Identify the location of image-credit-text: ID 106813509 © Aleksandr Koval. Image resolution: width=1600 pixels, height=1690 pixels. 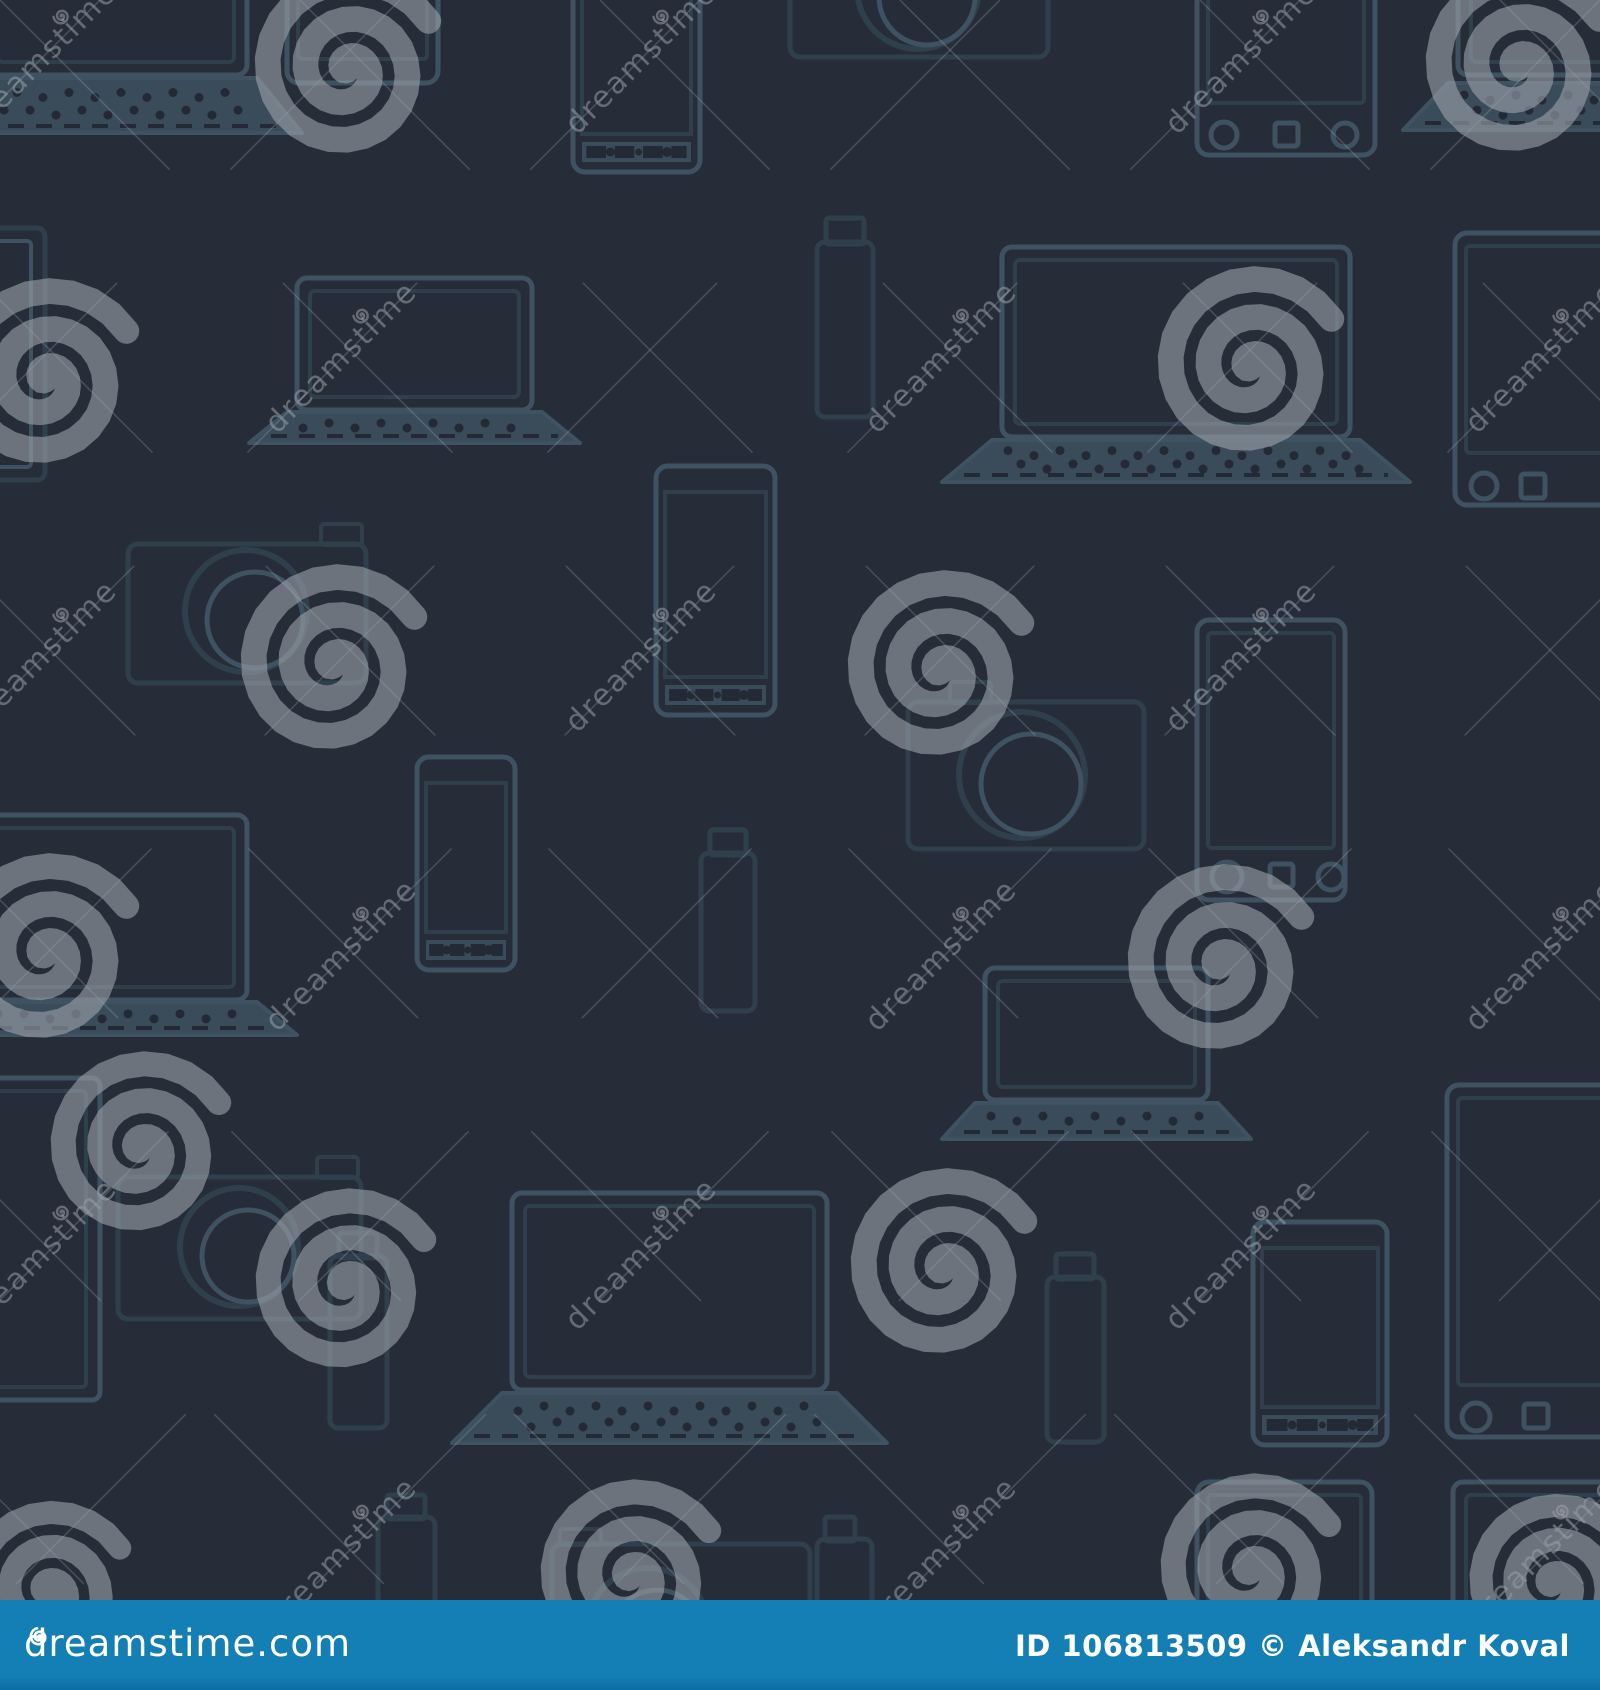
(1292, 1646).